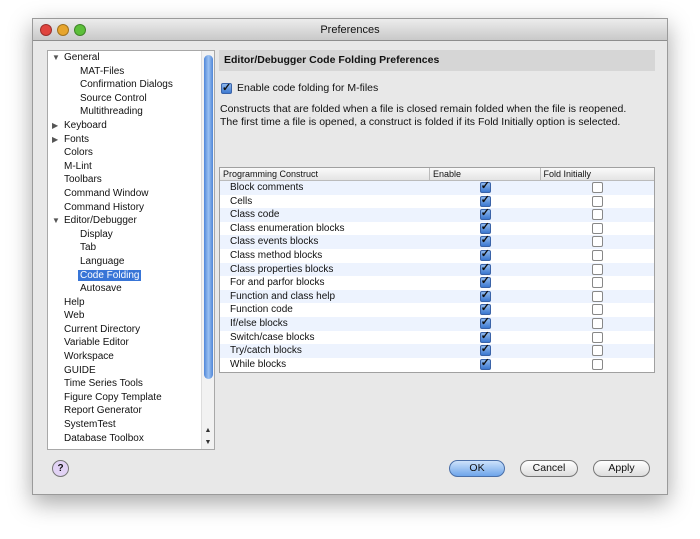 The image size is (700, 539). What do you see at coordinates (325, 174) in the screenshot?
I see `column-header-construct: Programming Construct` at bounding box center [325, 174].